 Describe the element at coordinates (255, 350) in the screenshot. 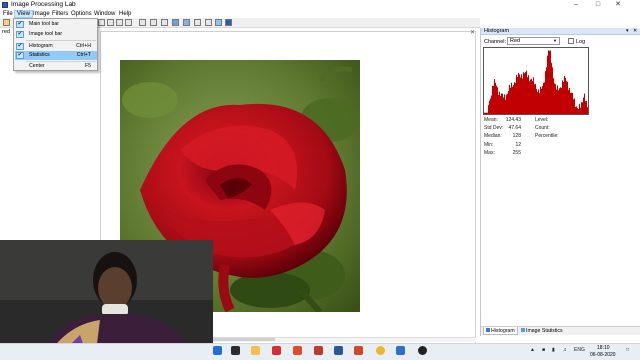

I see `file-explorer-icon` at that location.